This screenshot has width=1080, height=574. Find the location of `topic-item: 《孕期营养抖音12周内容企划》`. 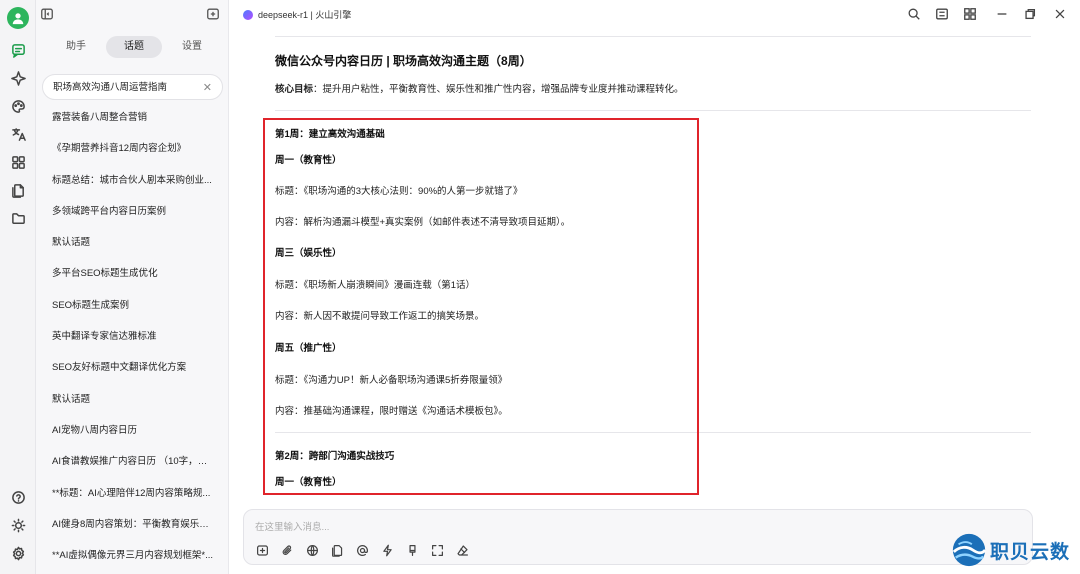

topic-item: 《孕期营养抖音12周内容企划》 is located at coordinates (132, 151).